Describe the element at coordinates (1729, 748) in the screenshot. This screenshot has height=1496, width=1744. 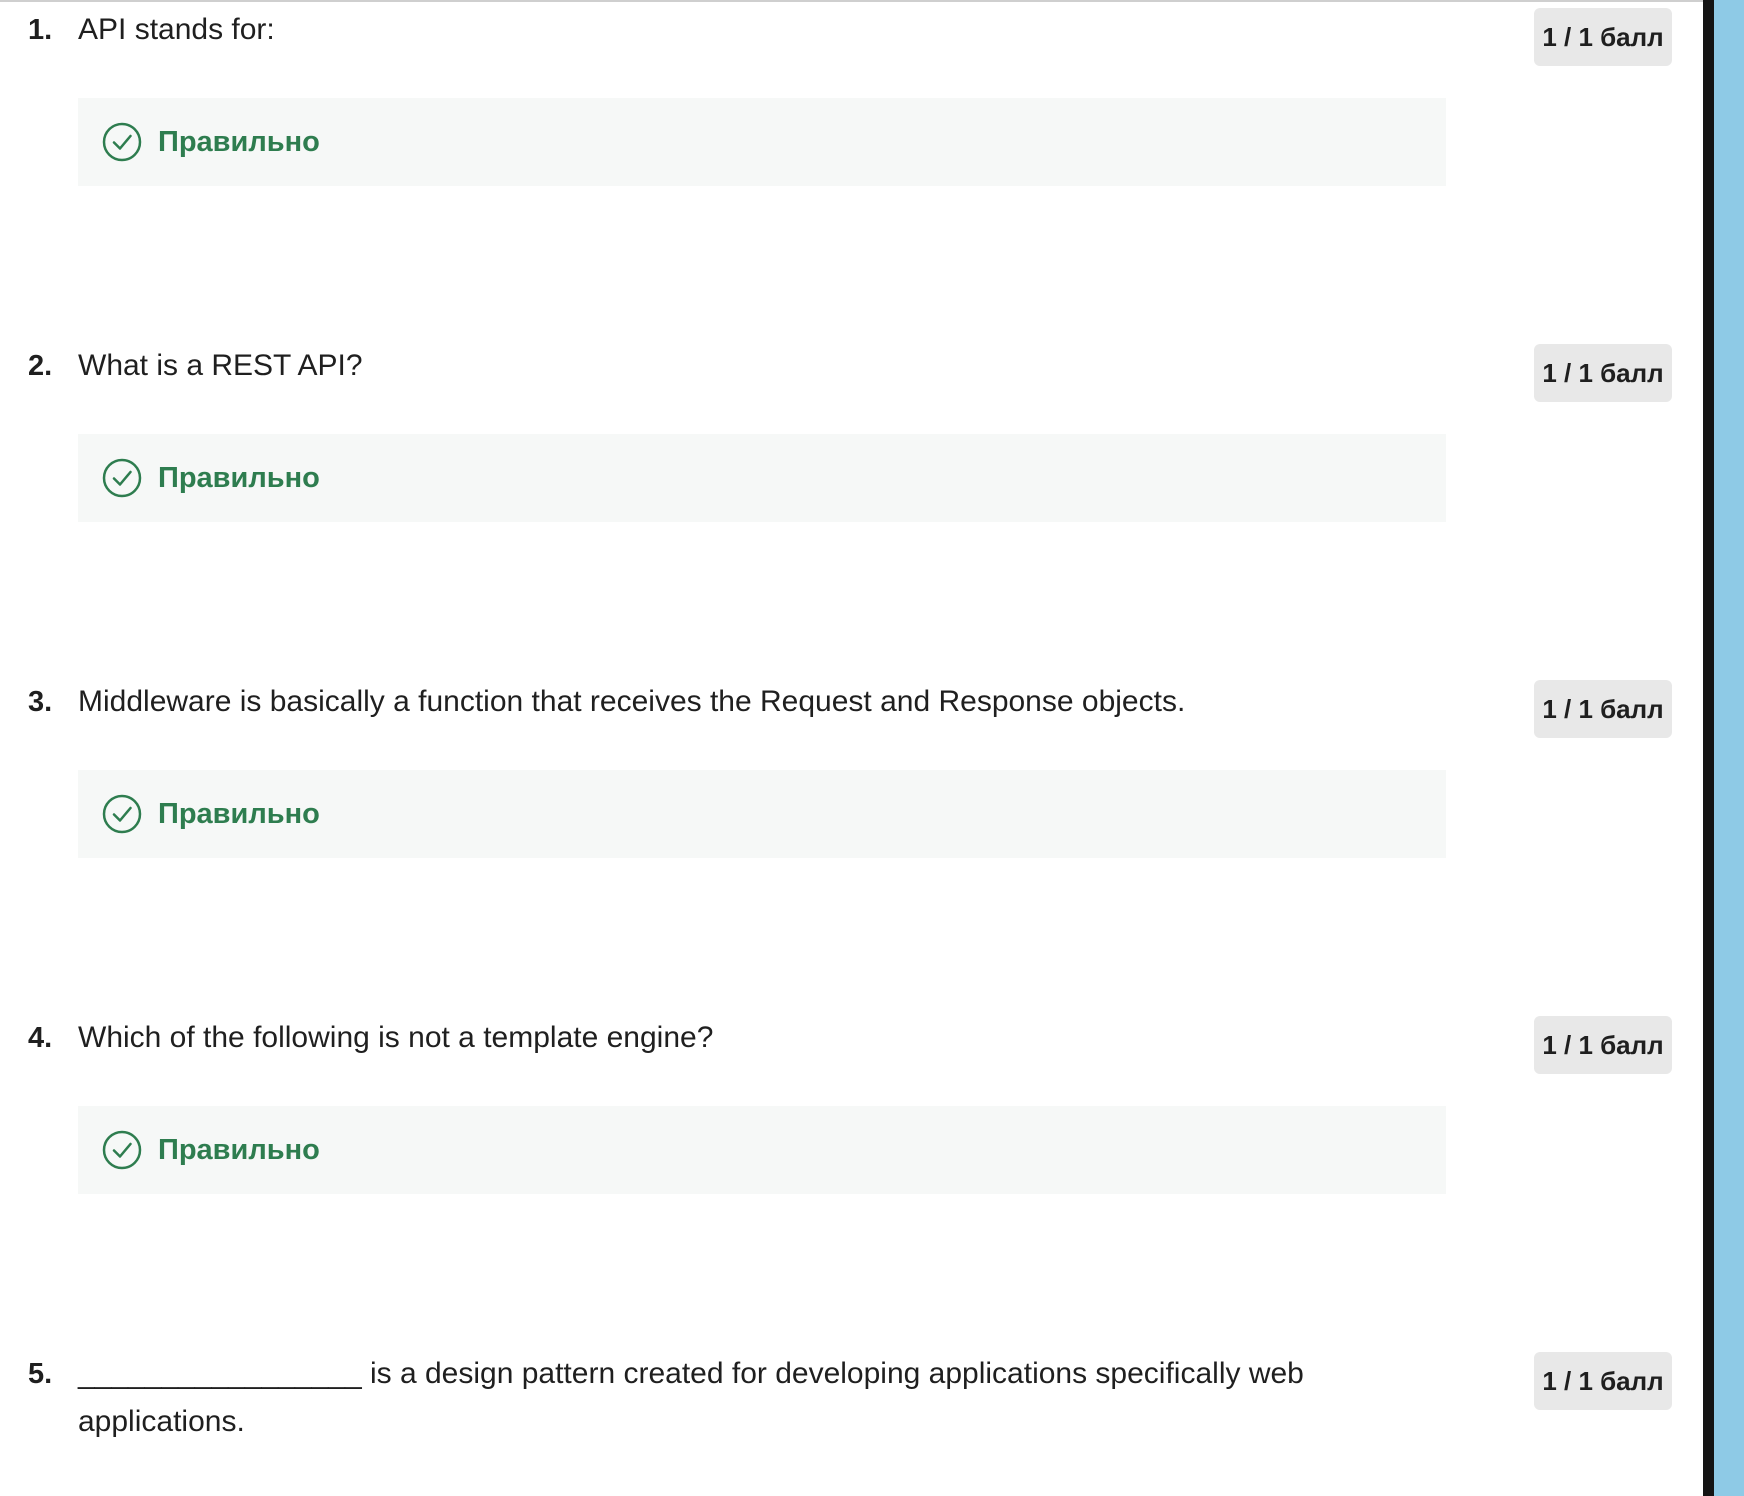
I see `scrollbar` at that location.